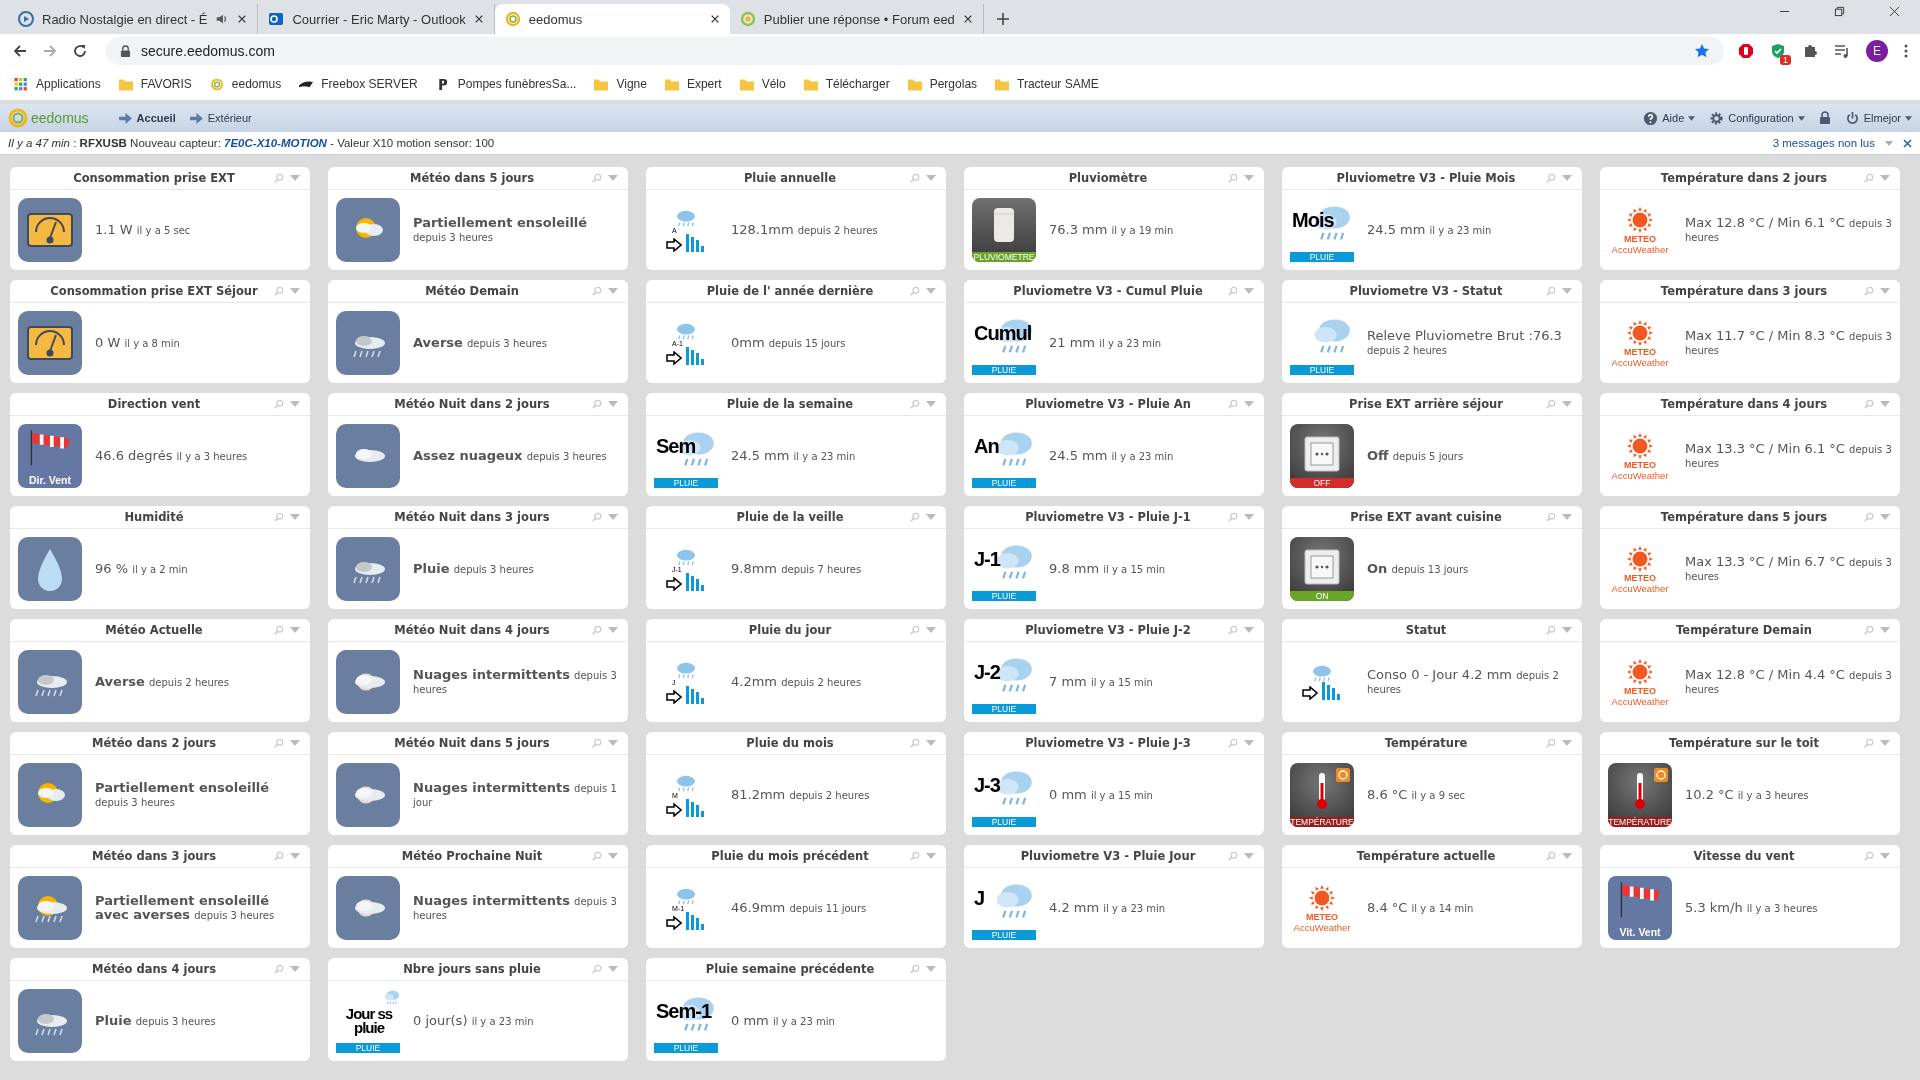 Image resolution: width=1920 pixels, height=1080 pixels. I want to click on bookmark-link: FAVORIS, so click(155, 84).